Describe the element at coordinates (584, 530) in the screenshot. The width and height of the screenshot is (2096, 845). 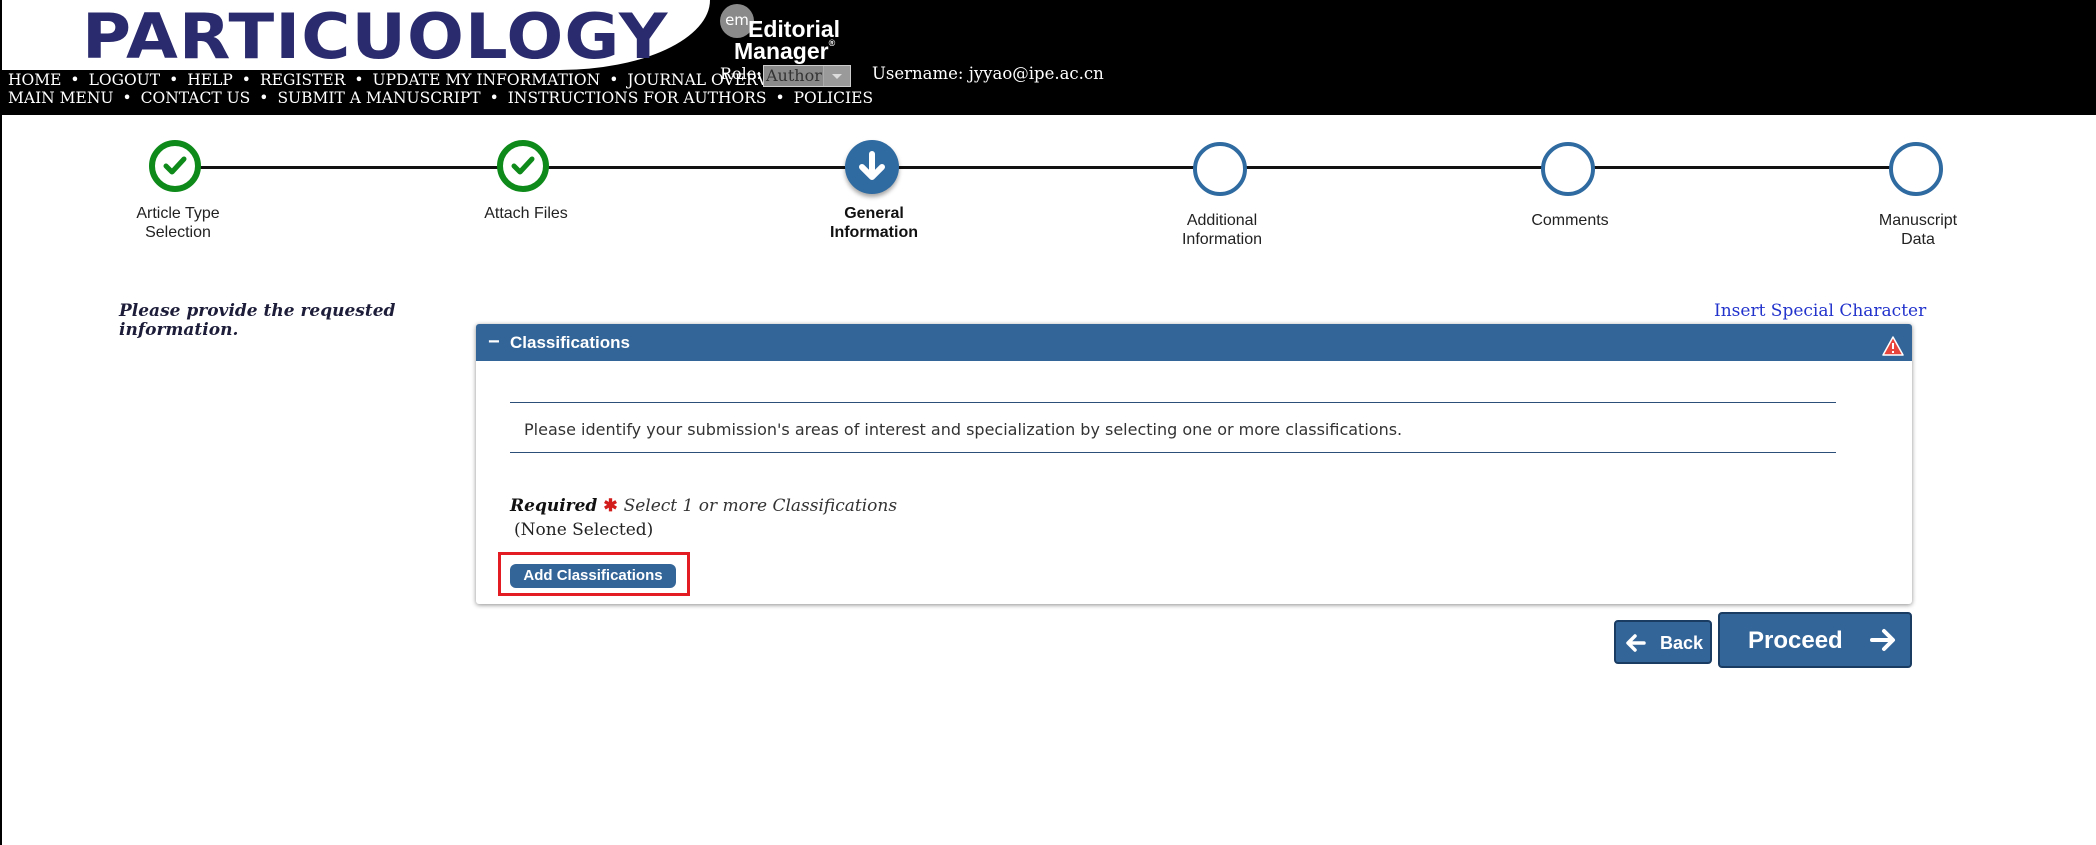
I see `selection-status: (None Selected)` at that location.